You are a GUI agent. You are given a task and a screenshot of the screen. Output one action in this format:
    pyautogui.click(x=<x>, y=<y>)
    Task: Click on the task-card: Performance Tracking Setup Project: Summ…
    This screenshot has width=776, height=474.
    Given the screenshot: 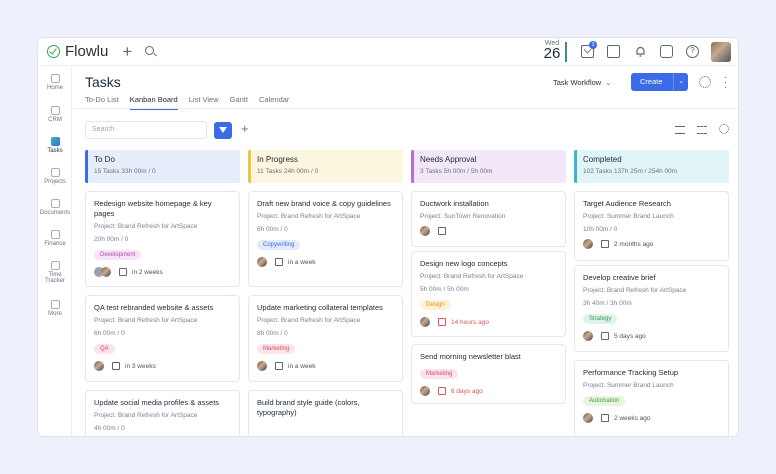 What is the action you would take?
    pyautogui.click(x=651, y=398)
    